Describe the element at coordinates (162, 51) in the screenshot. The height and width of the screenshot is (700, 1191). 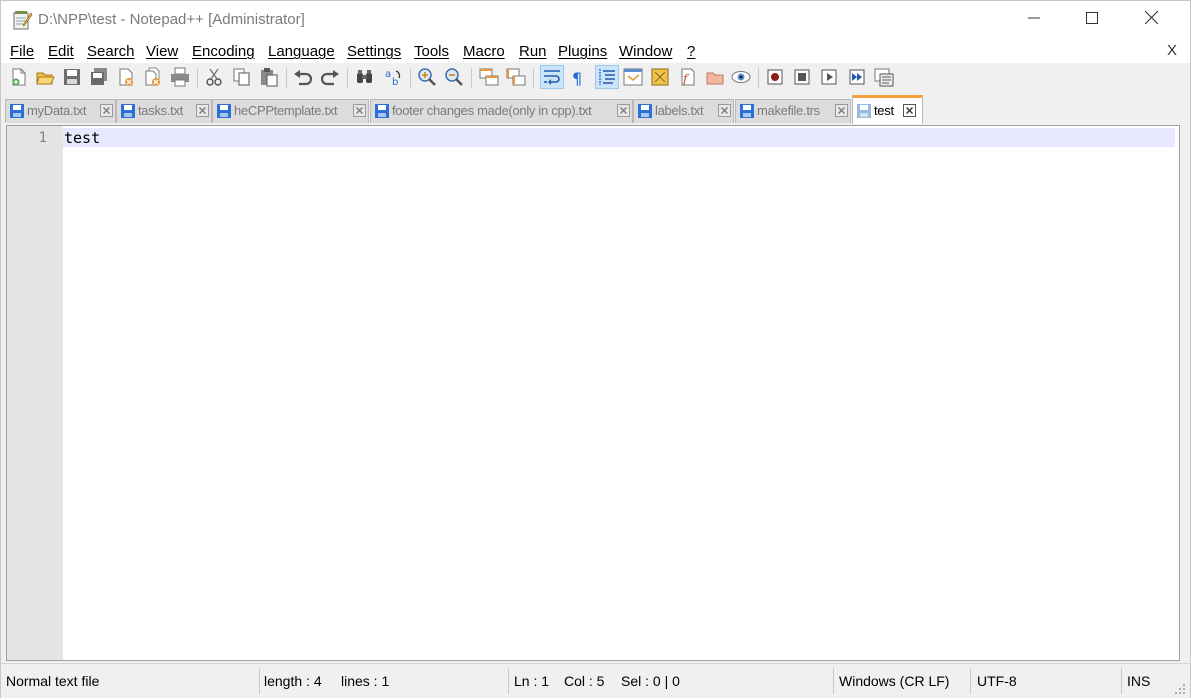
I see `menu-view: View` at that location.